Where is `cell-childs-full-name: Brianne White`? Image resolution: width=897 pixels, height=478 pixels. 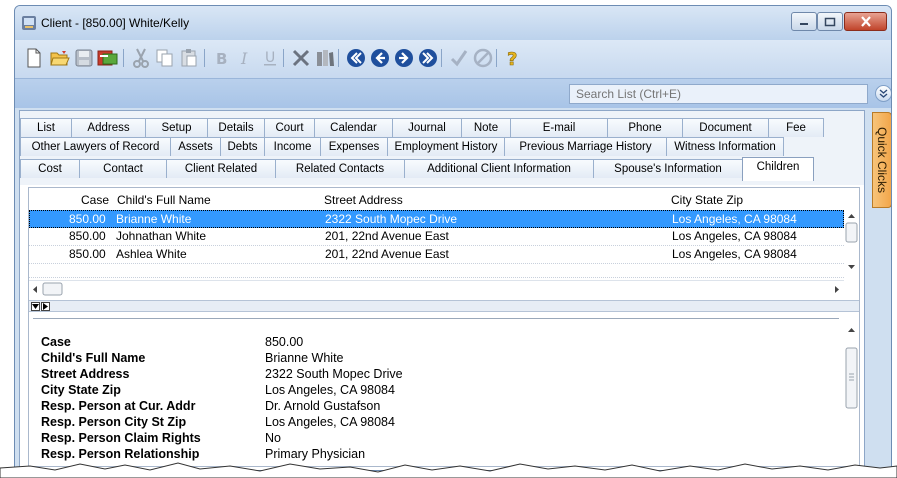
cell-childs-full-name: Brianne White is located at coordinates (154, 219).